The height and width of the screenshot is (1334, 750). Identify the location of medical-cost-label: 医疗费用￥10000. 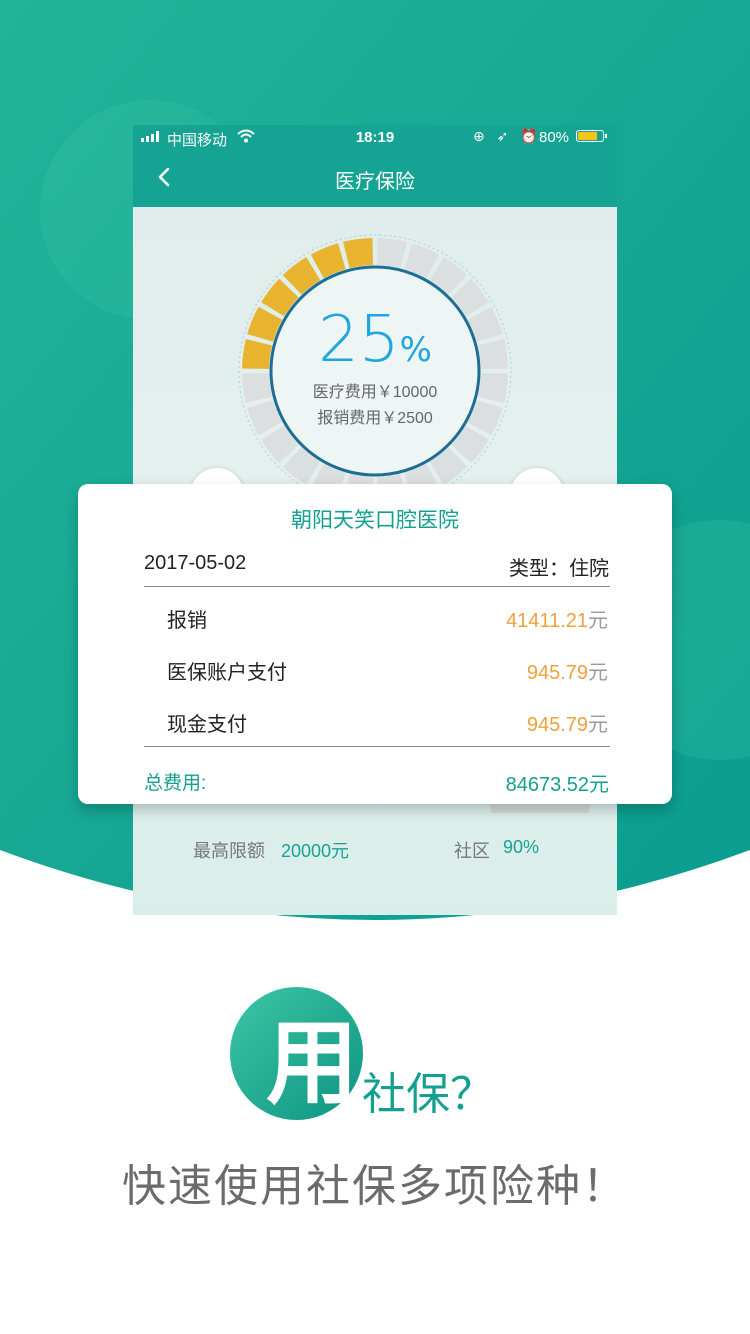
(375, 392).